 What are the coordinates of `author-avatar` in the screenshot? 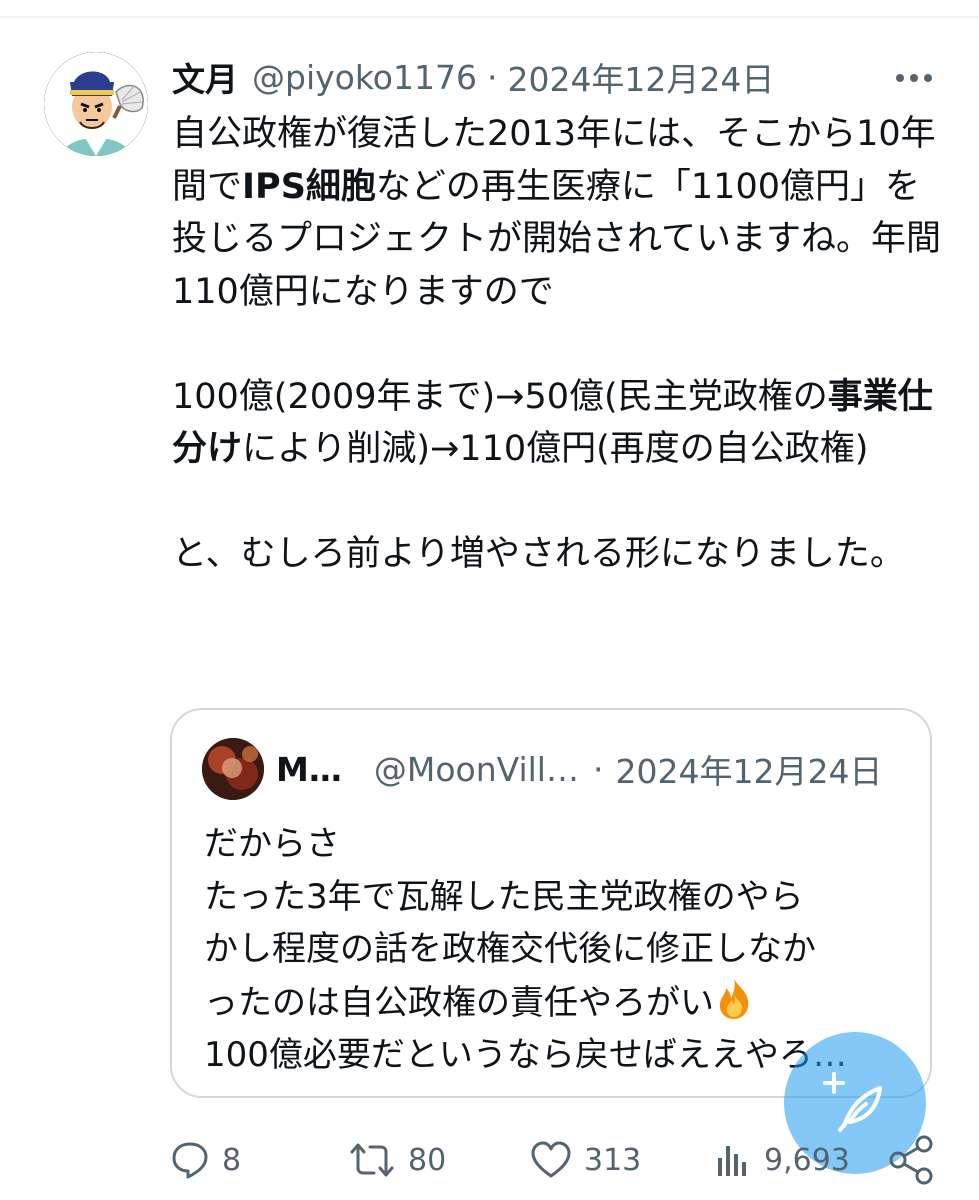 It's located at (96, 104).